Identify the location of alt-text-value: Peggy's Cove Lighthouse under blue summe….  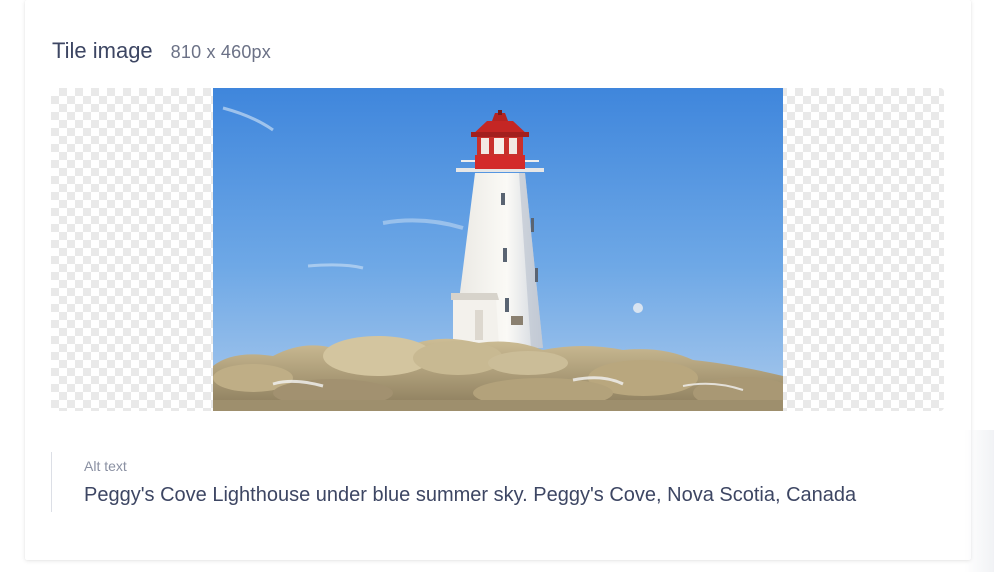
(515, 495).